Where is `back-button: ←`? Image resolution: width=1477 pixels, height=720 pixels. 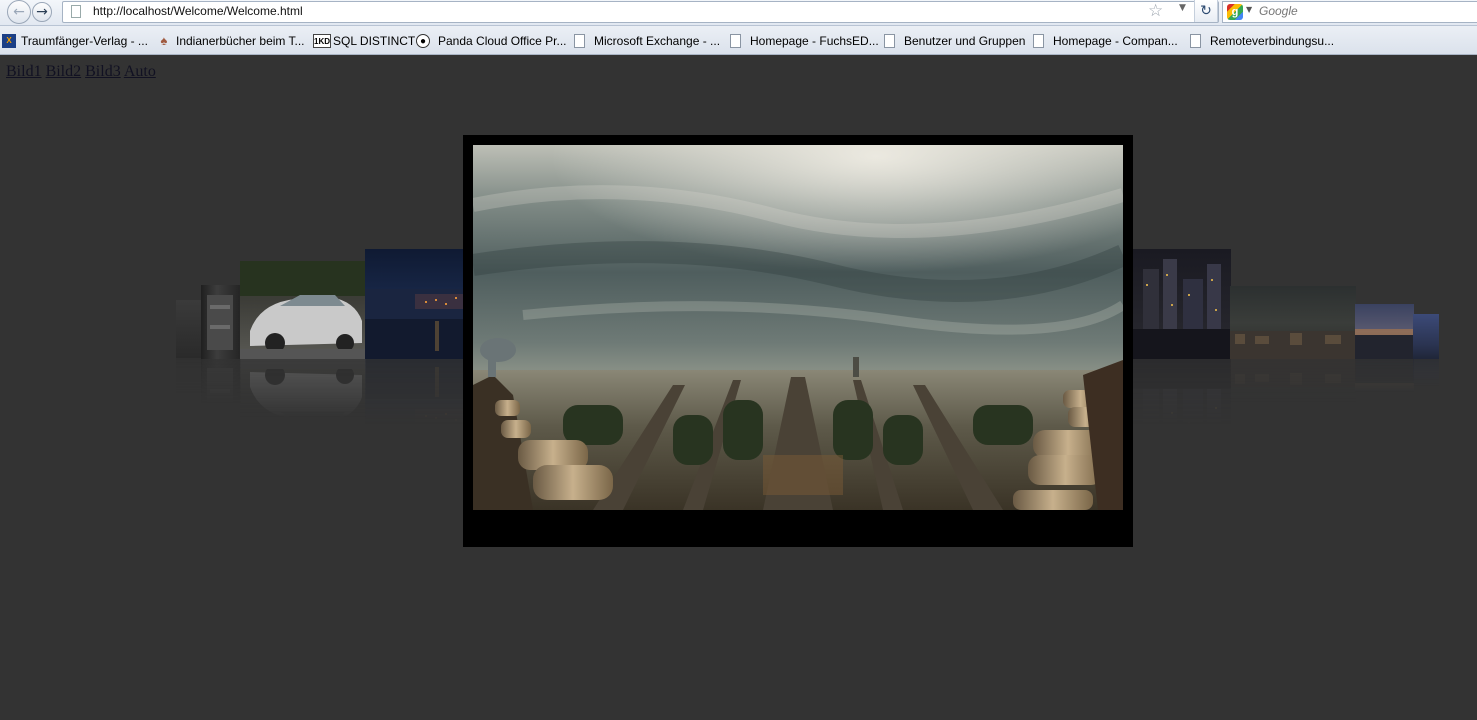
back-button: ← is located at coordinates (19, 12).